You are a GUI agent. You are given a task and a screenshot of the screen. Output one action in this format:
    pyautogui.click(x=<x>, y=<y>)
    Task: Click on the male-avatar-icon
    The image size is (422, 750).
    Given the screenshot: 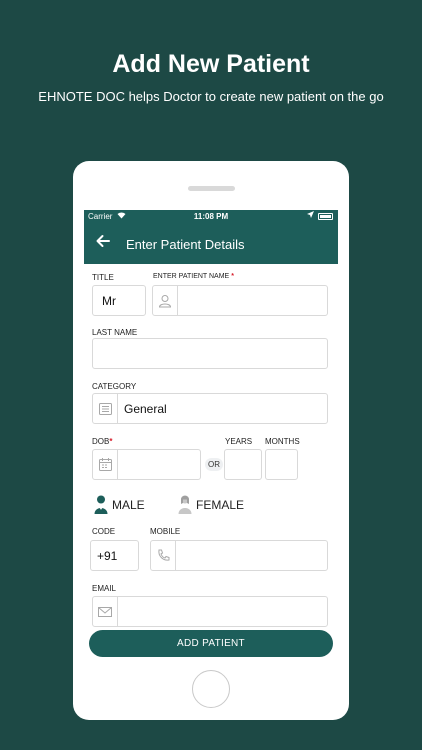 What is the action you would take?
    pyautogui.click(x=101, y=504)
    